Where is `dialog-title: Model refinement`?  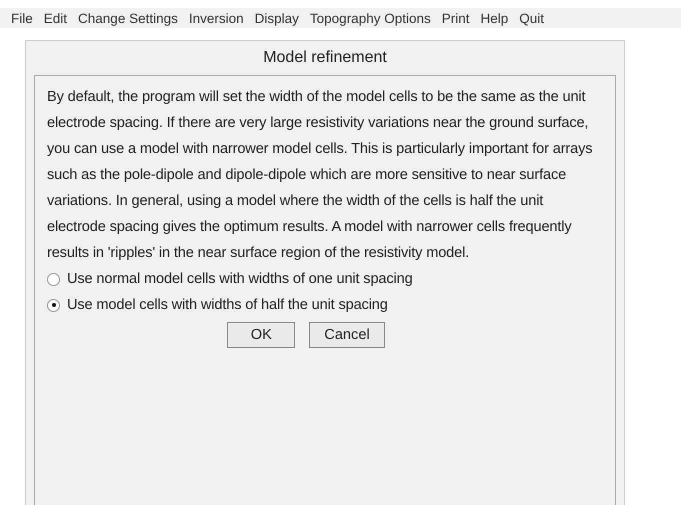
dialog-title: Model refinement is located at coordinates (325, 58).